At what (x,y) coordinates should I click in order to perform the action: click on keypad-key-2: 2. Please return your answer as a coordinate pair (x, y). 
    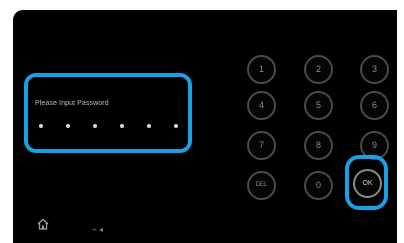
    Looking at the image, I should click on (318, 69).